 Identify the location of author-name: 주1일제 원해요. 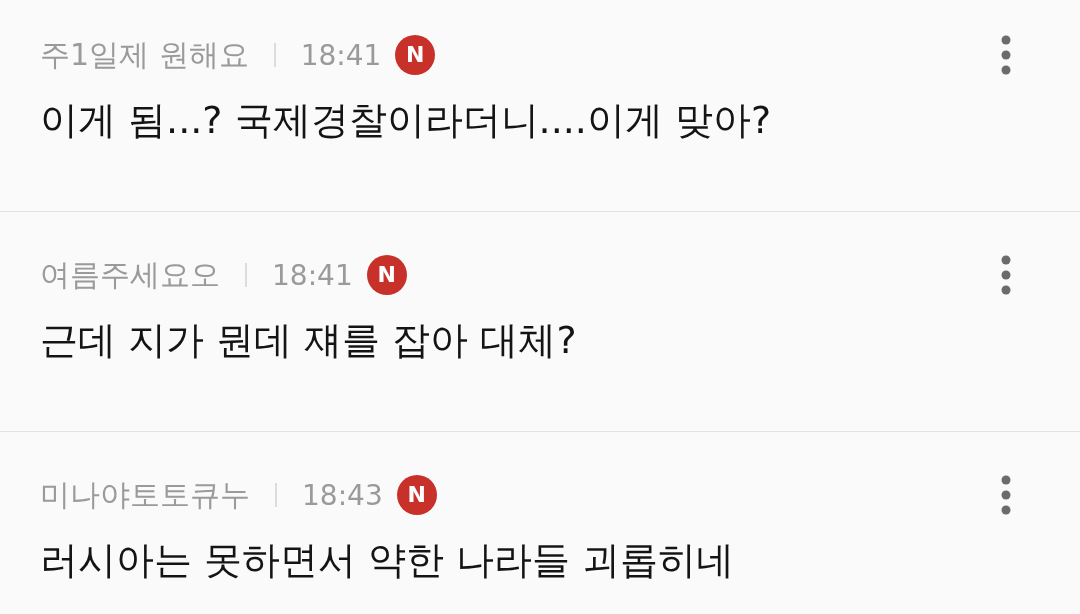
(144, 54).